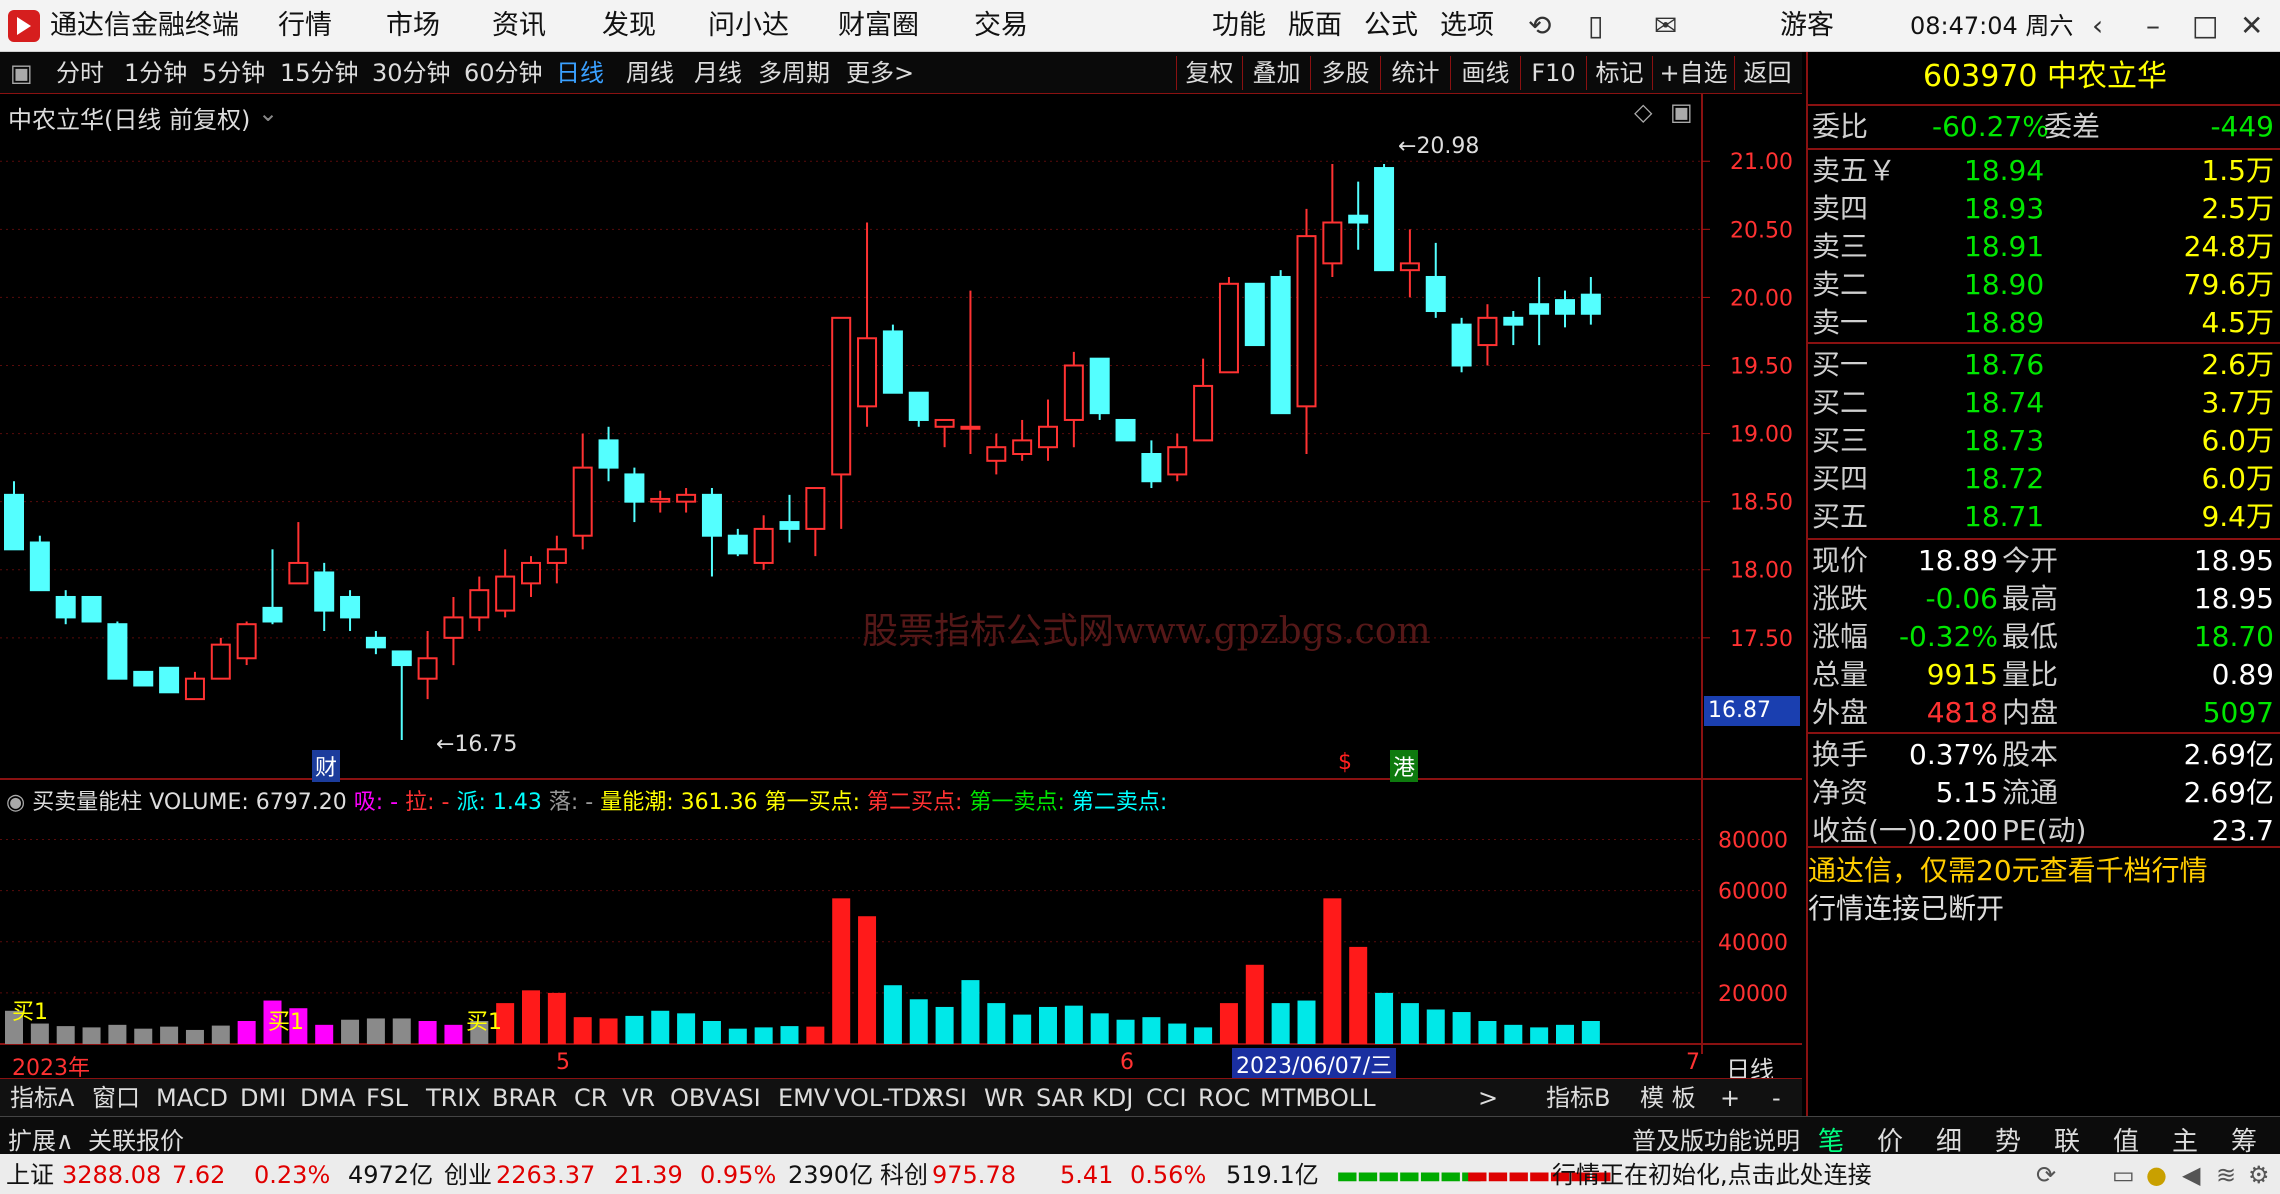  Describe the element at coordinates (1578, 1098) in the screenshot. I see `bottom-right-tab-0: 指标B` at that location.